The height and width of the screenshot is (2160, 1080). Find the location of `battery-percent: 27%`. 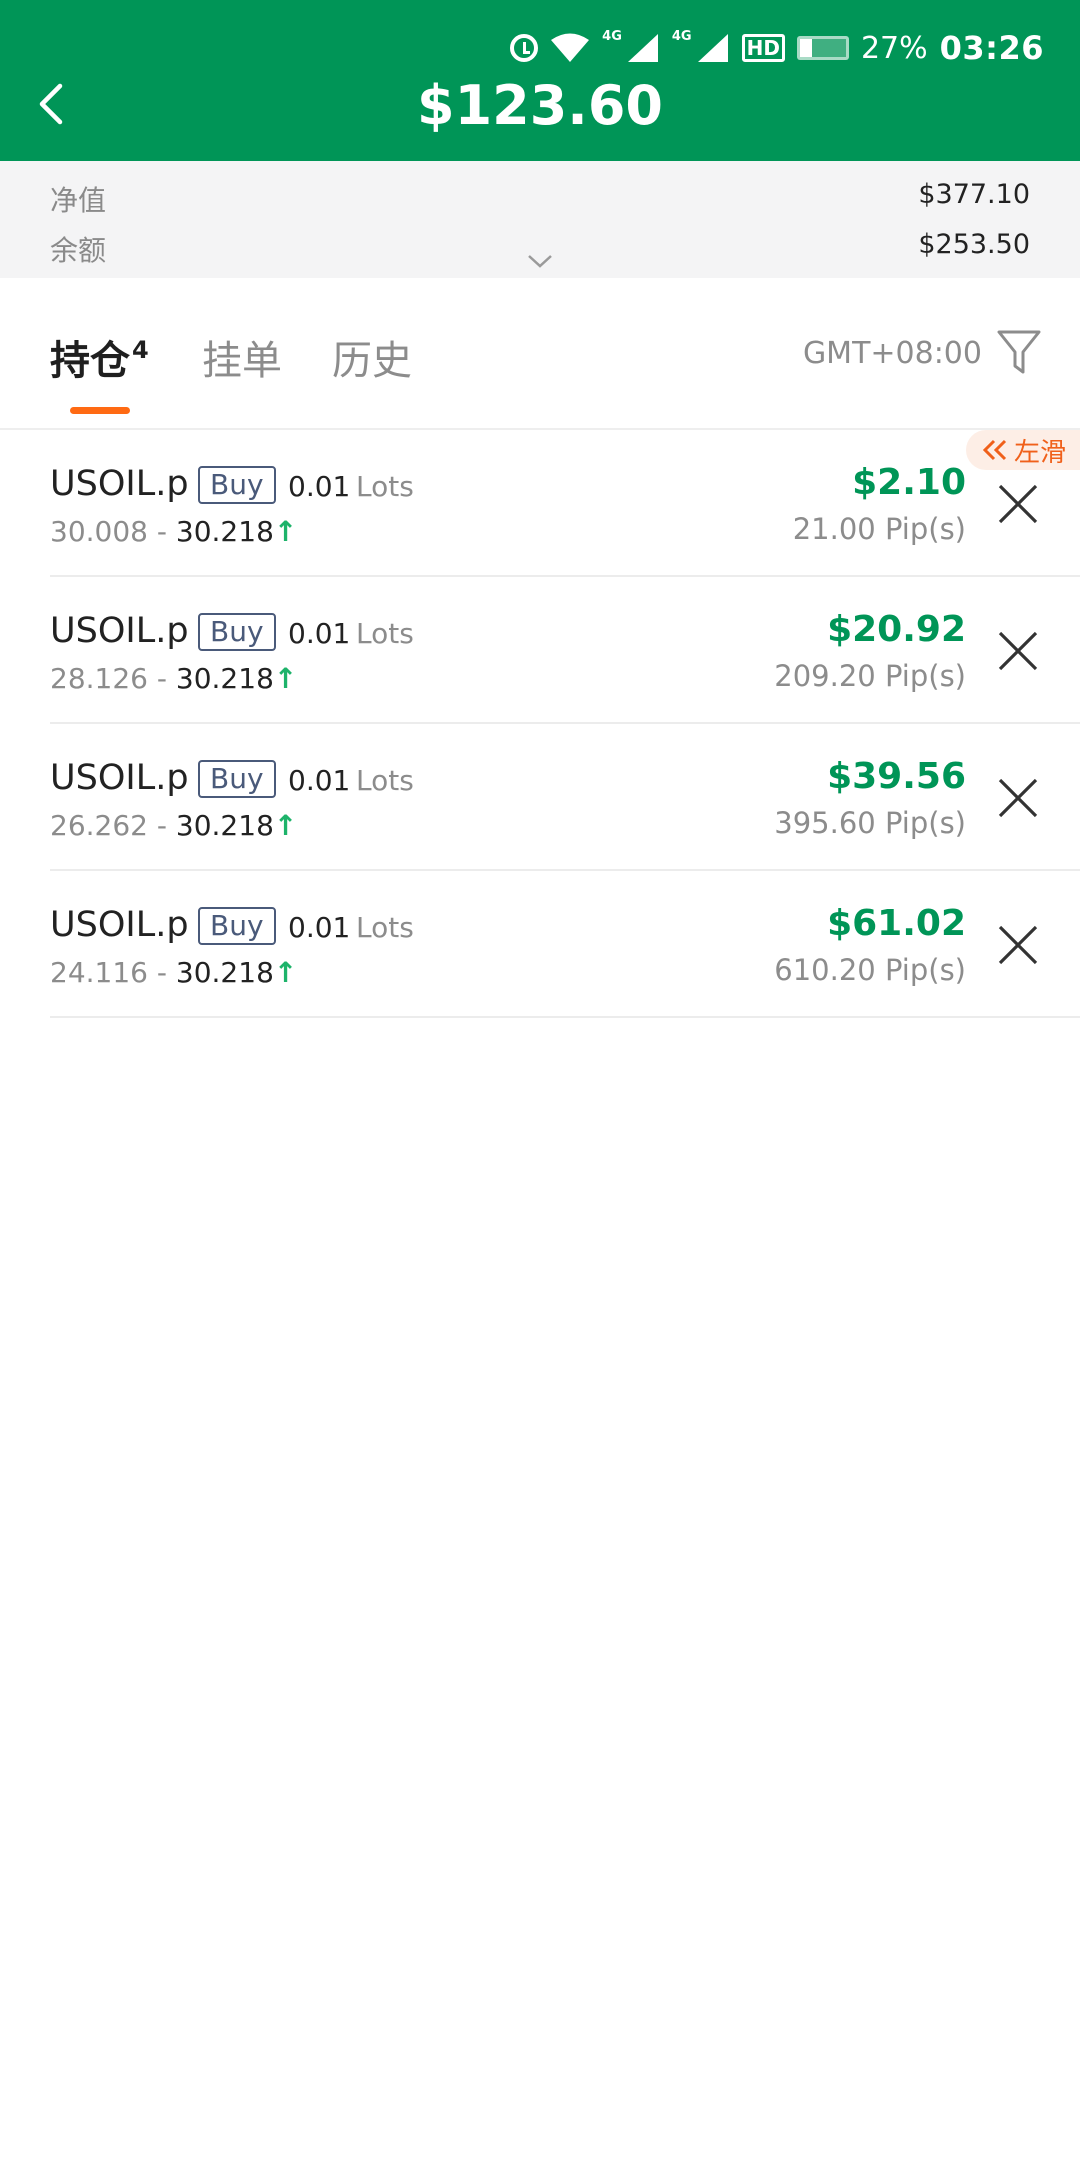

battery-percent: 27% is located at coordinates (894, 48).